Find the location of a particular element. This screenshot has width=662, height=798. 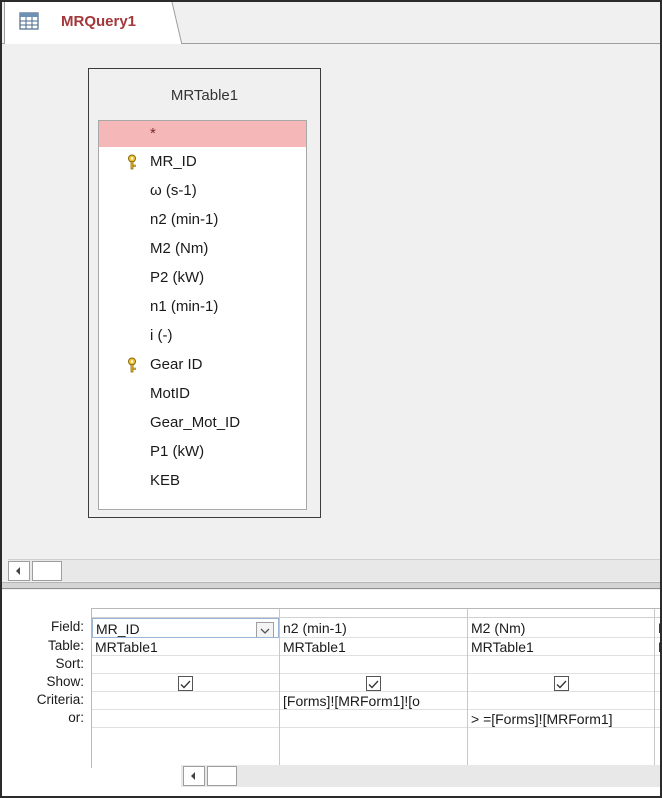

grid-column: MR_ID MRTable1 is located at coordinates (186, 689).